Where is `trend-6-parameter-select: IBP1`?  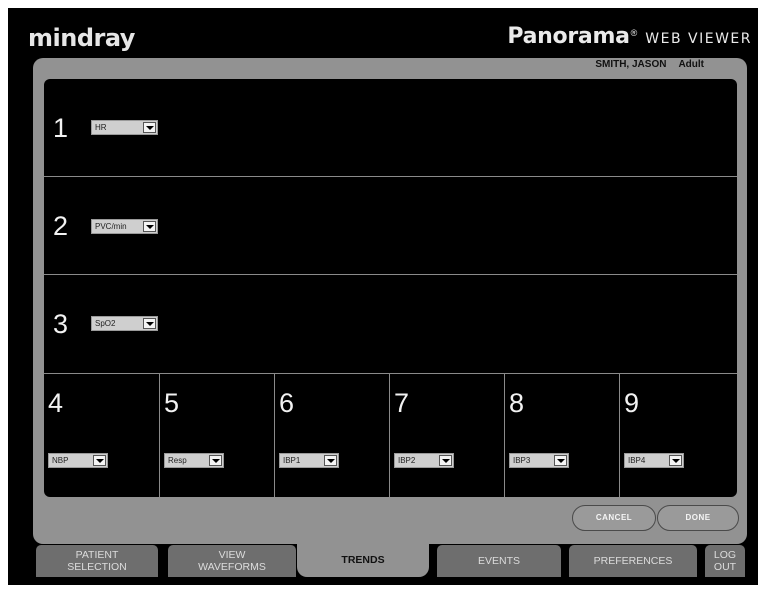
trend-6-parameter-select: IBP1 is located at coordinates (309, 460).